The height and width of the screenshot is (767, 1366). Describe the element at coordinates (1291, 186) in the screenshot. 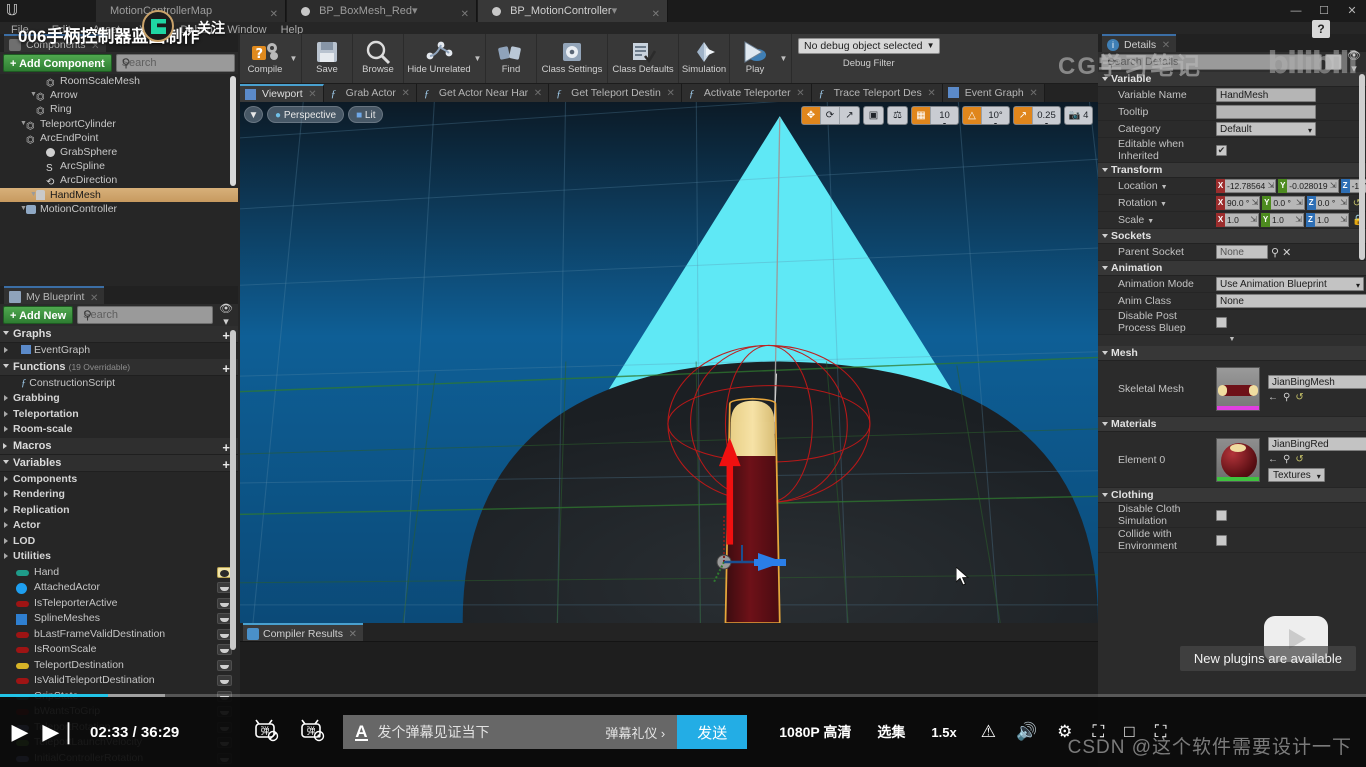

I see `vector-input: X-12.78564⇲Y-0.028019⇲Z-1.789026⇲` at that location.